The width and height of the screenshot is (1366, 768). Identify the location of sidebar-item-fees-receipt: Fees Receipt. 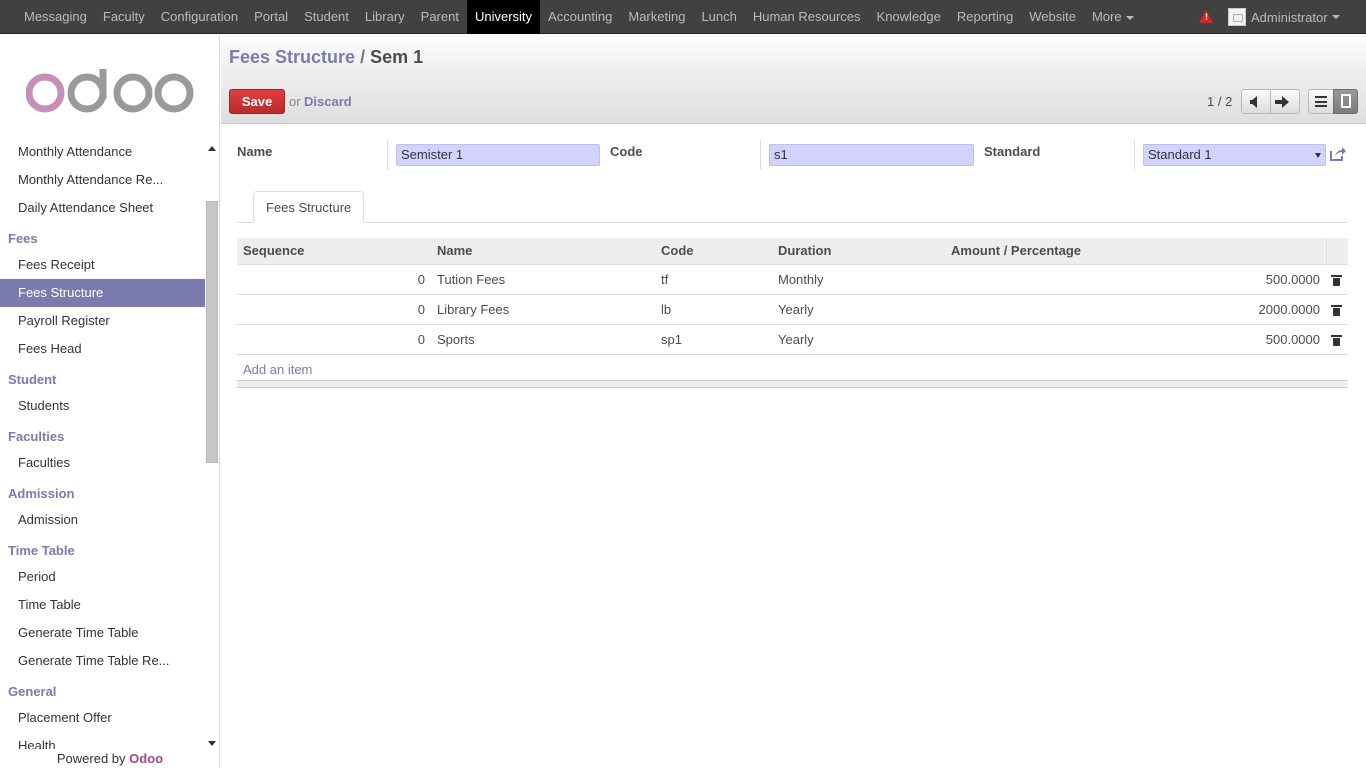
(102, 265).